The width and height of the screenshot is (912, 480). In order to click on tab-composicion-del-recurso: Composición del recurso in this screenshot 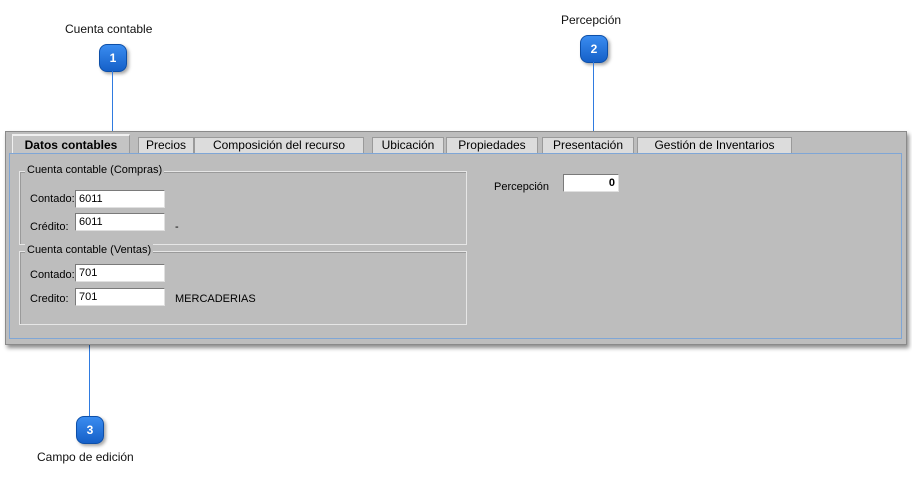, I will do `click(279, 145)`.